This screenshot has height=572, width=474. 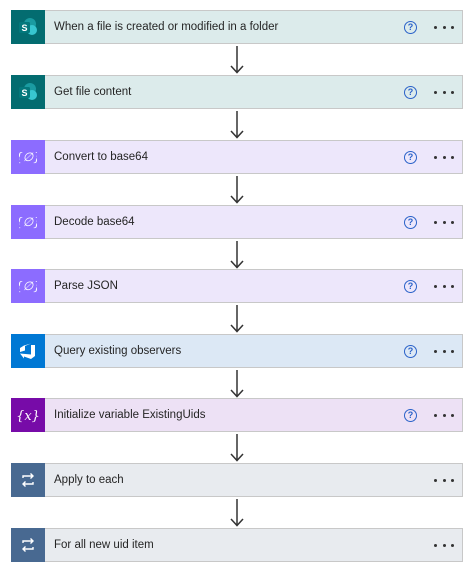 What do you see at coordinates (237, 351) in the screenshot?
I see `step-query-existing-observers: Query existing observers ?` at bounding box center [237, 351].